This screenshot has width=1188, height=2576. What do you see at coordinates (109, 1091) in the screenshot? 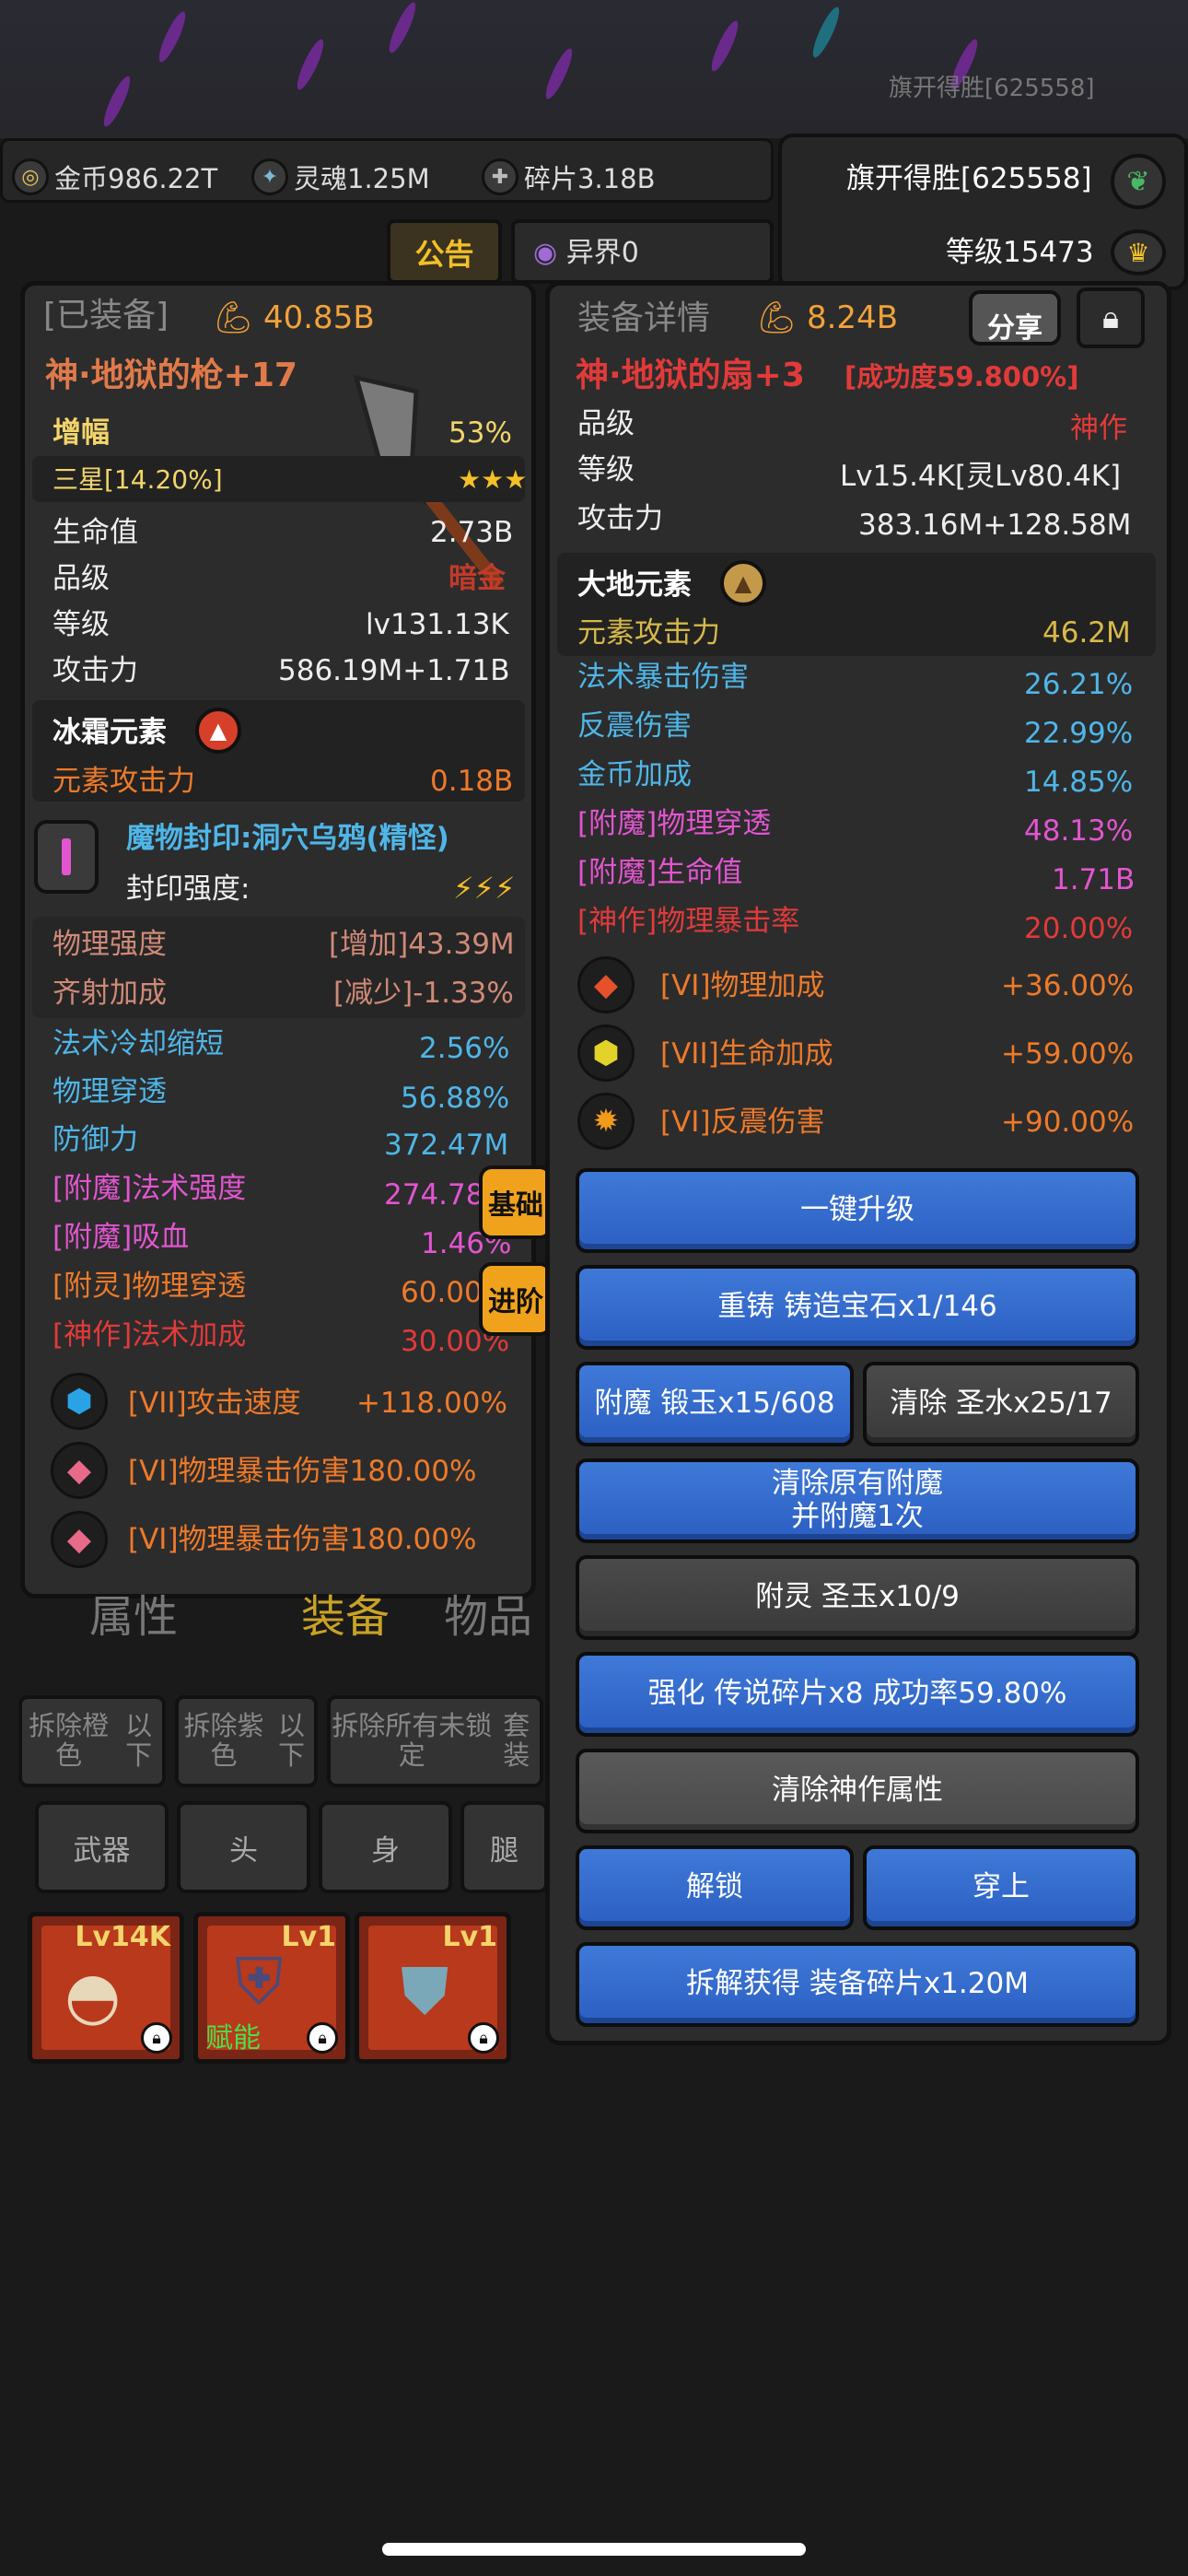
I see `stat-label: 物理穿透` at bounding box center [109, 1091].